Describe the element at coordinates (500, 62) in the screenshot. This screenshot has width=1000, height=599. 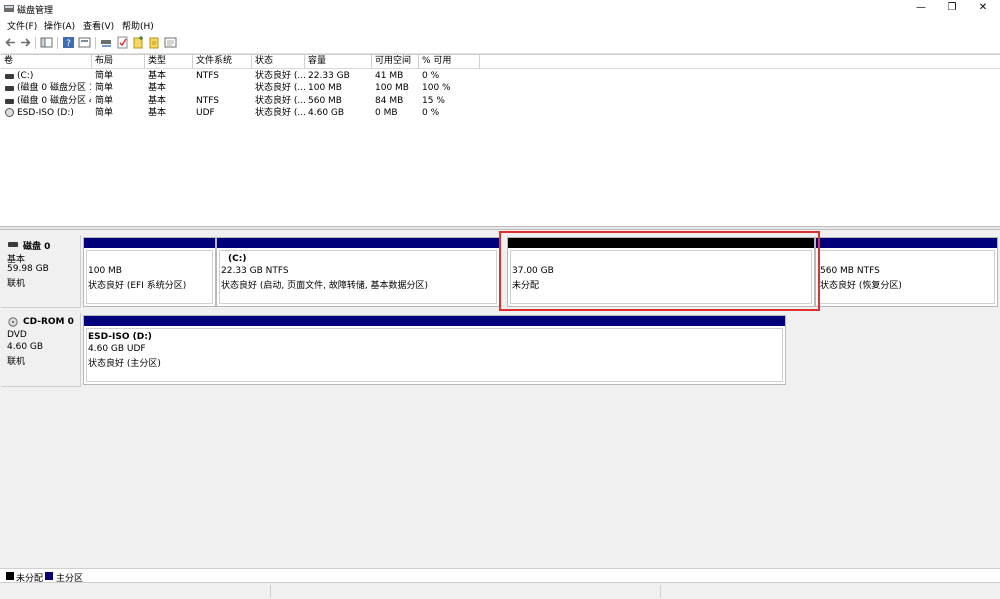
I see `volume-list-header: 卷 布局 类型 文件系统 状态 容量 可用空间 % 可用` at that location.